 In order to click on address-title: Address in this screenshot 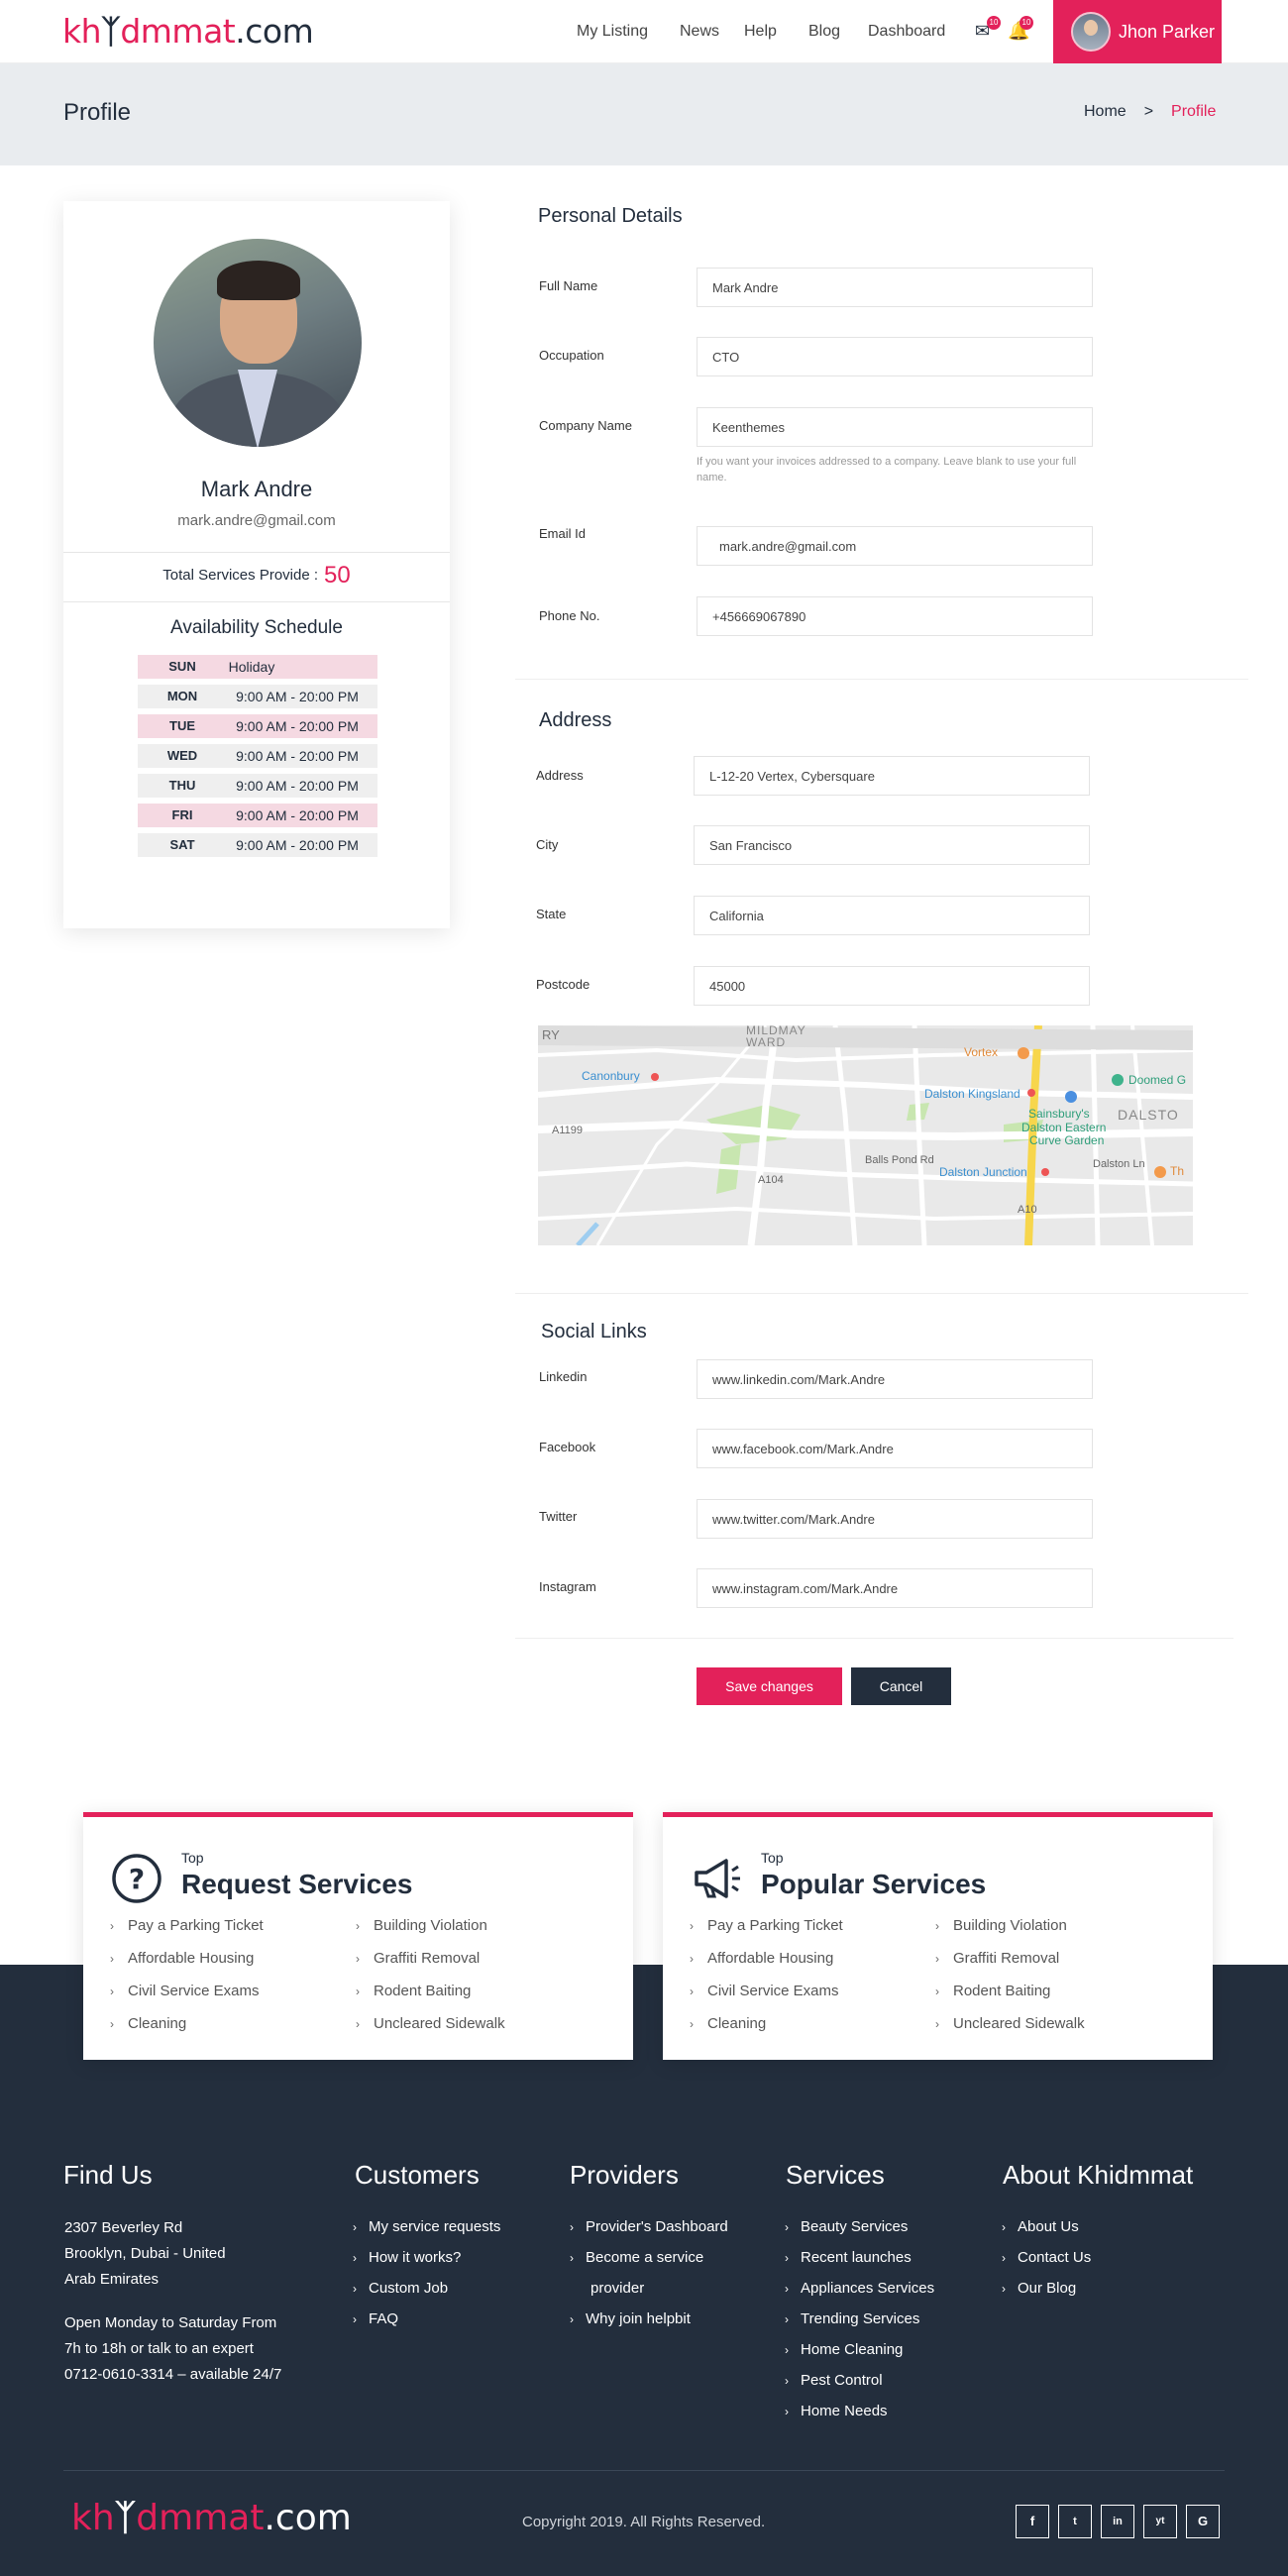, I will do `click(575, 720)`.